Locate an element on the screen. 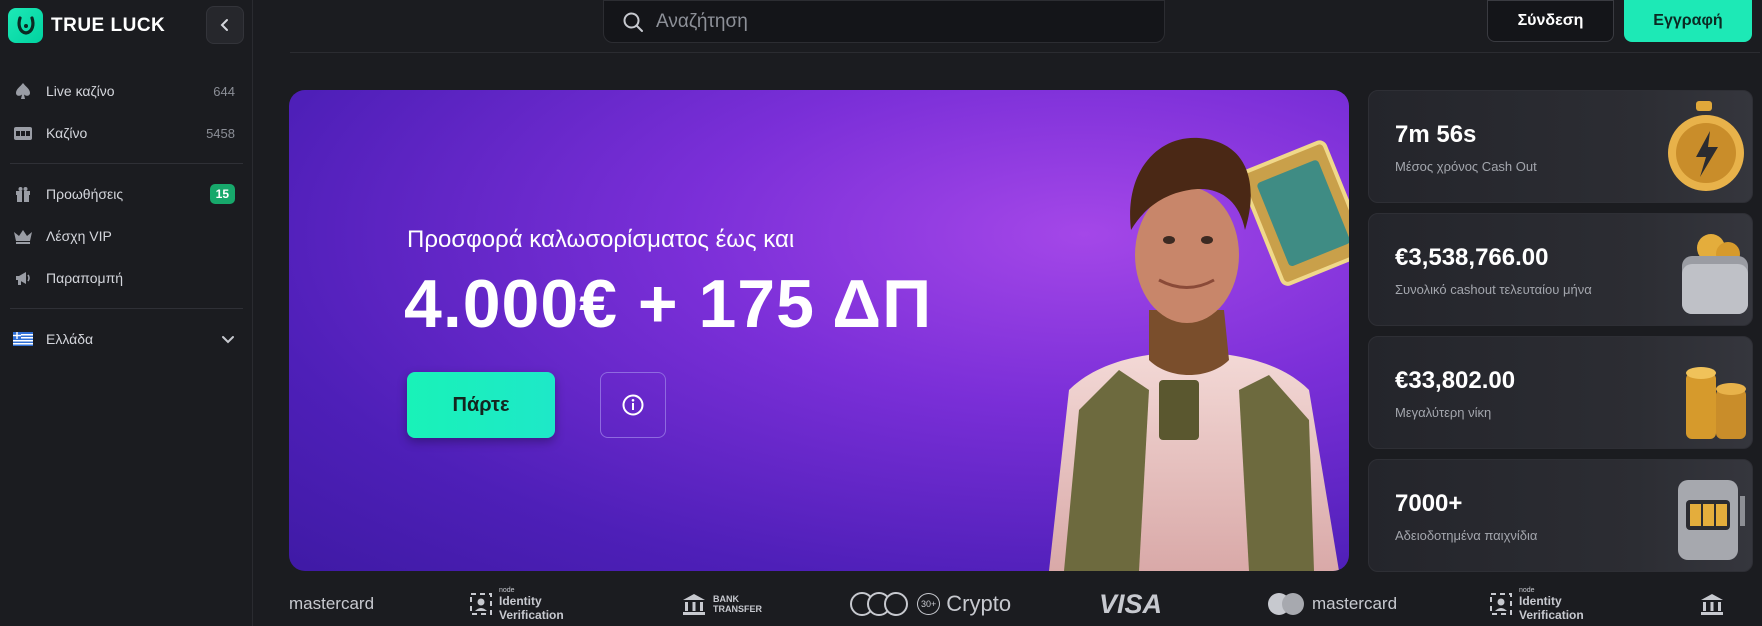  crypto-logo: 30+ Crypto is located at coordinates (930, 604).